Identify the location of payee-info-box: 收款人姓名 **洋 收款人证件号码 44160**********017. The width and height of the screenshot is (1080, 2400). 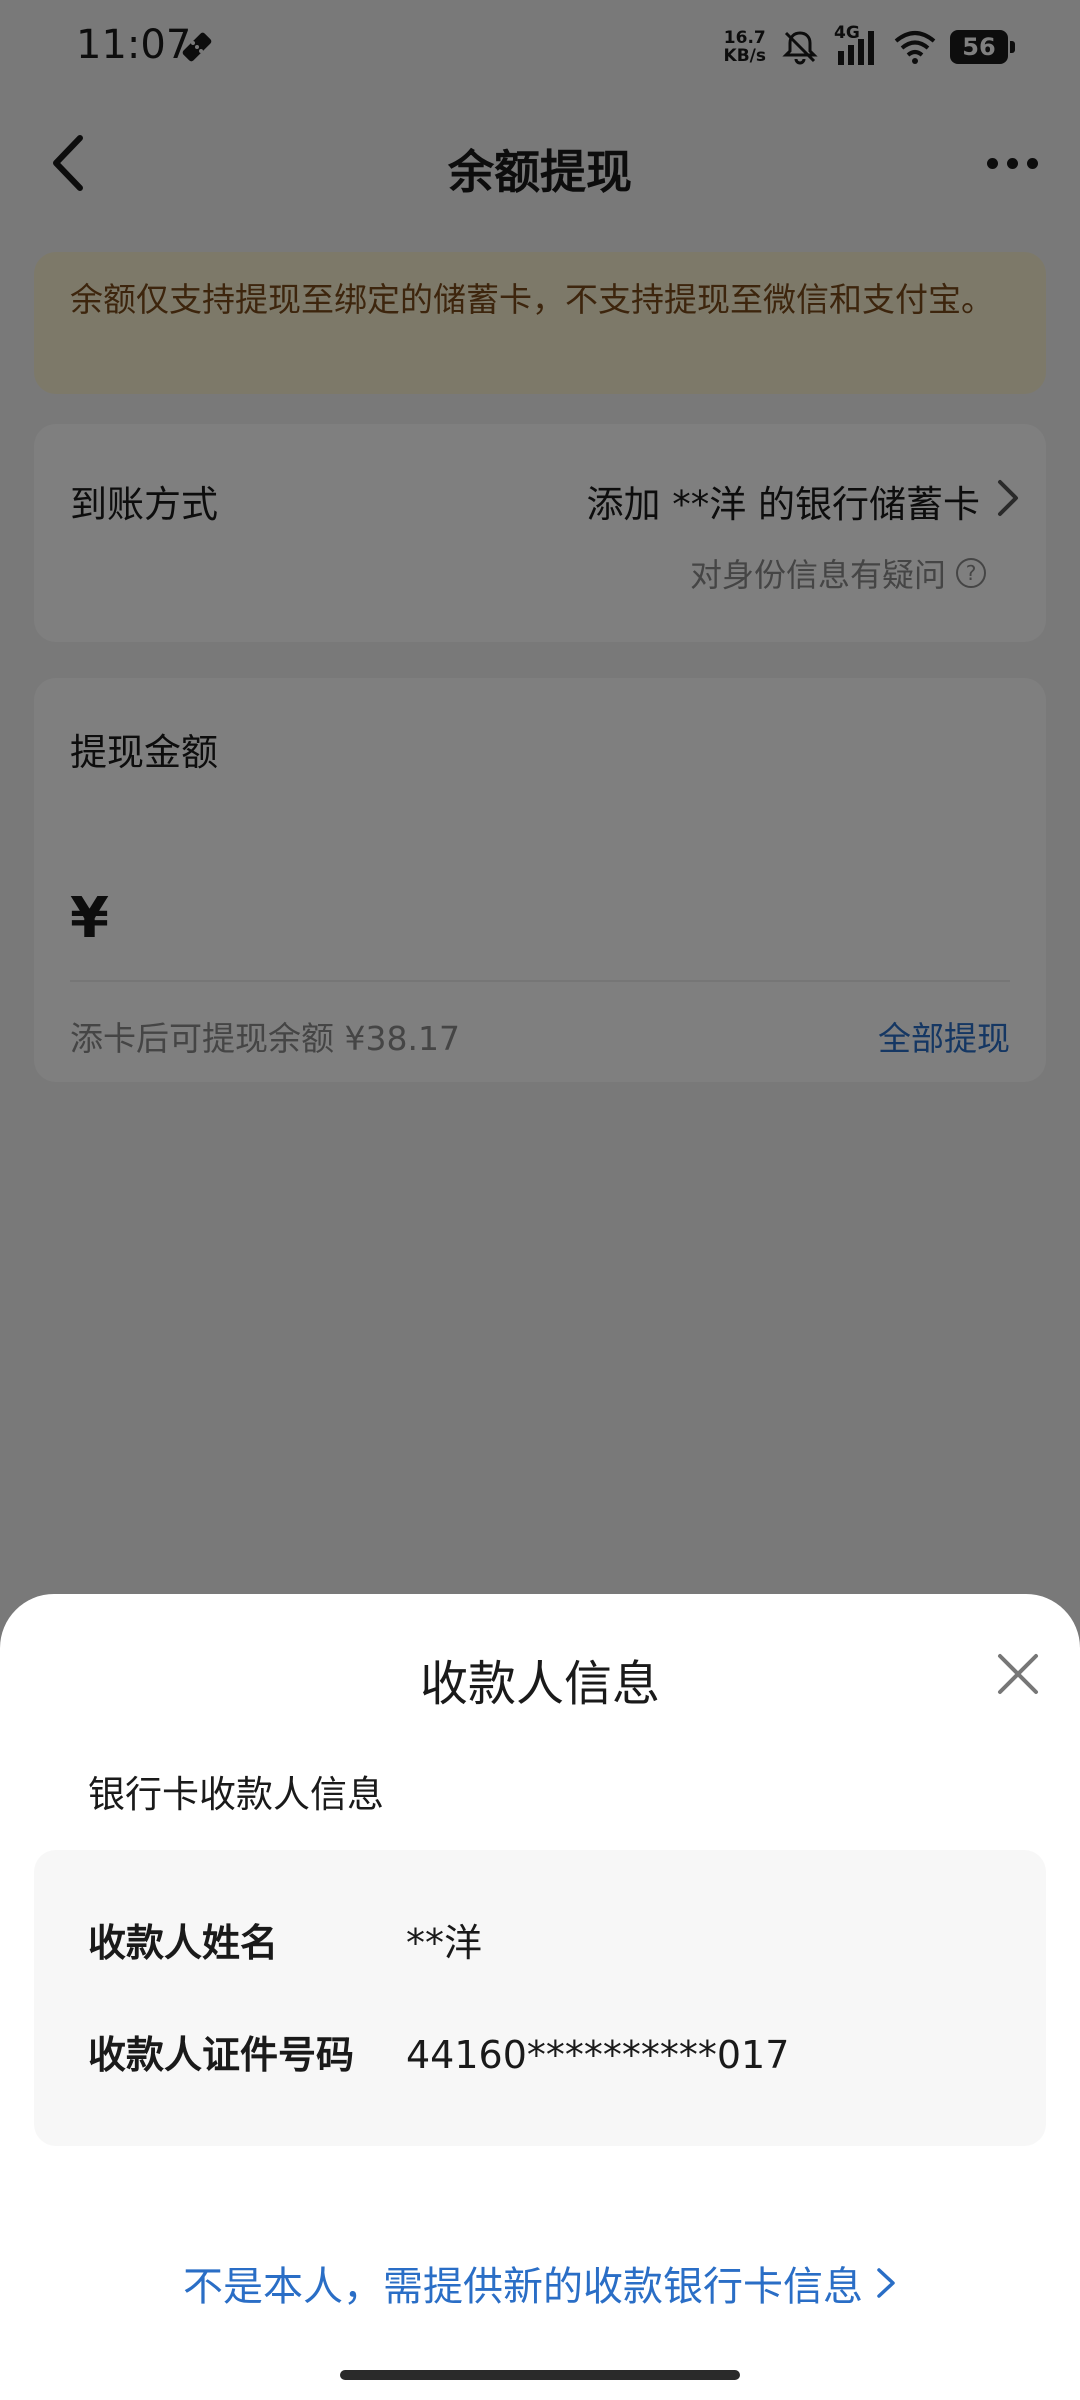
(540, 1998).